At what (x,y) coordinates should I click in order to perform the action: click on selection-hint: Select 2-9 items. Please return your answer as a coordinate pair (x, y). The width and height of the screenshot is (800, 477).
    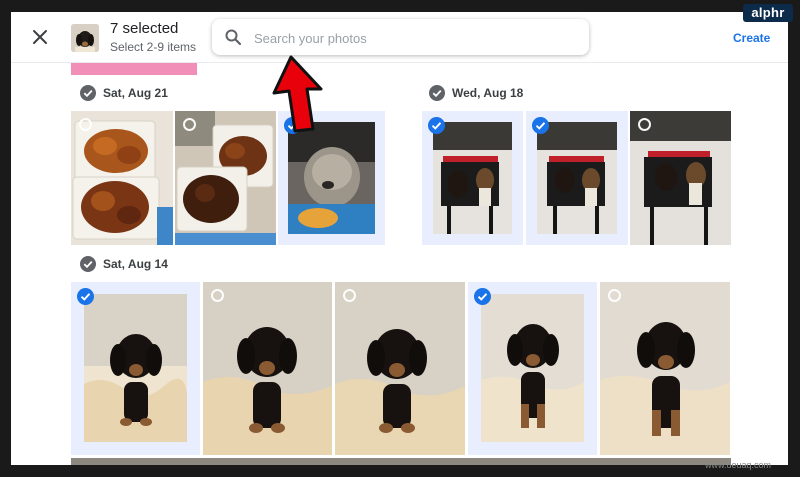
    Looking at the image, I should click on (153, 47).